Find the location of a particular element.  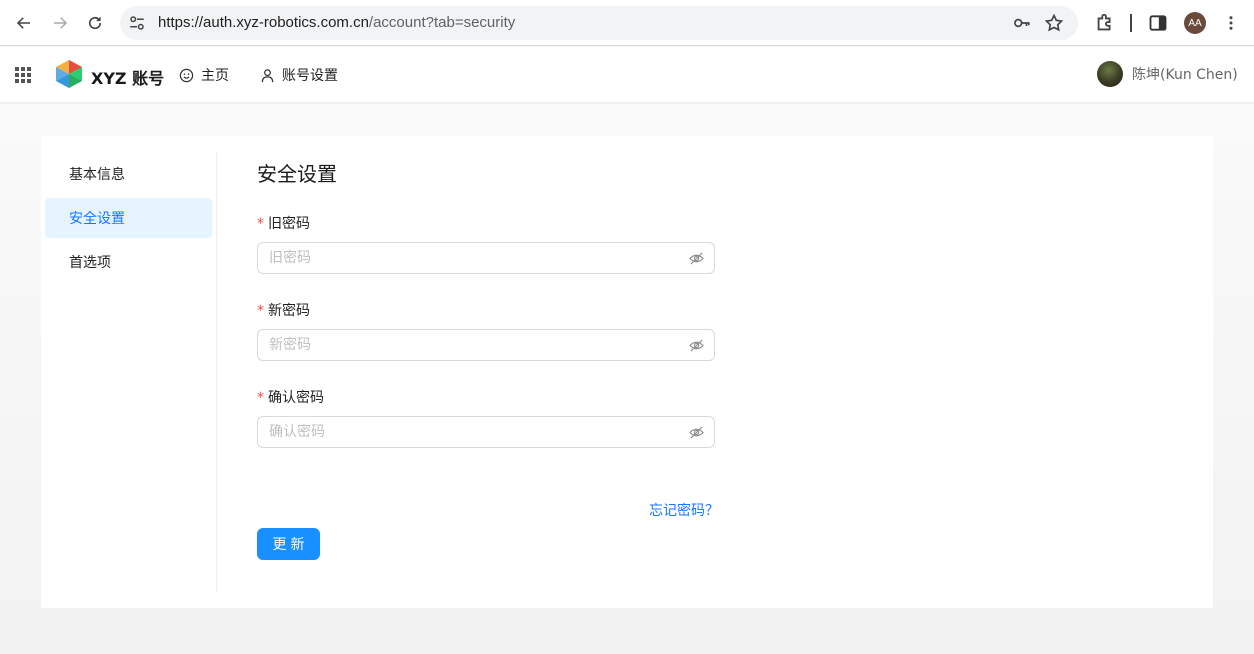

smile-icon is located at coordinates (186, 75).